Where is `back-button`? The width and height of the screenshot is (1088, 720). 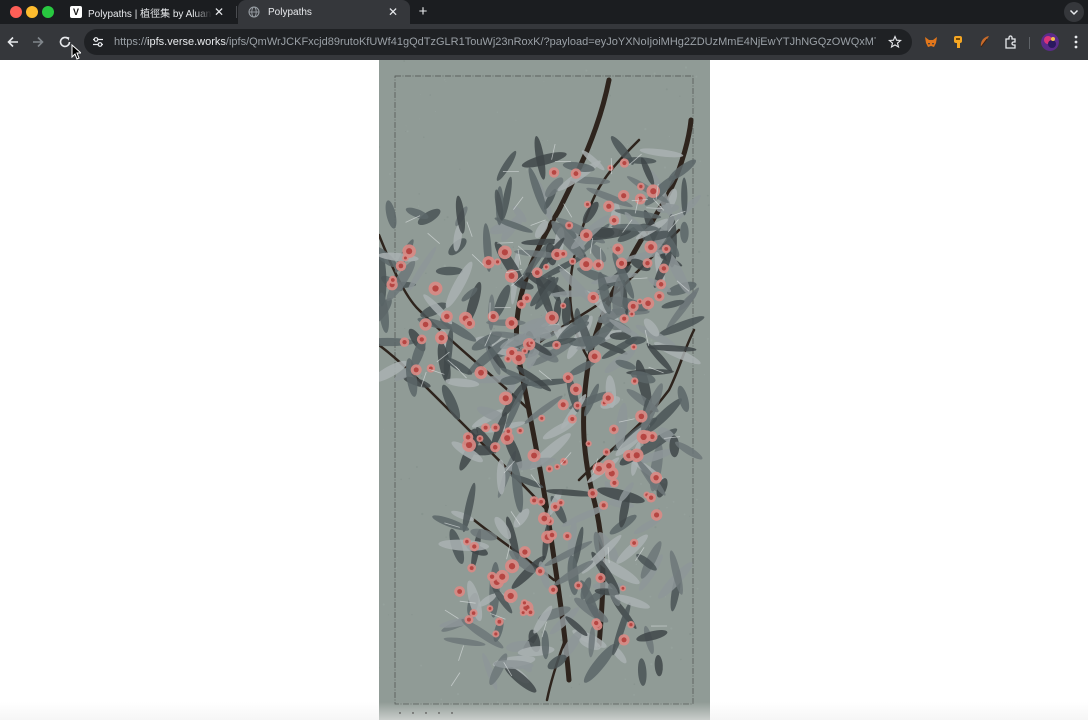
back-button is located at coordinates (13, 42).